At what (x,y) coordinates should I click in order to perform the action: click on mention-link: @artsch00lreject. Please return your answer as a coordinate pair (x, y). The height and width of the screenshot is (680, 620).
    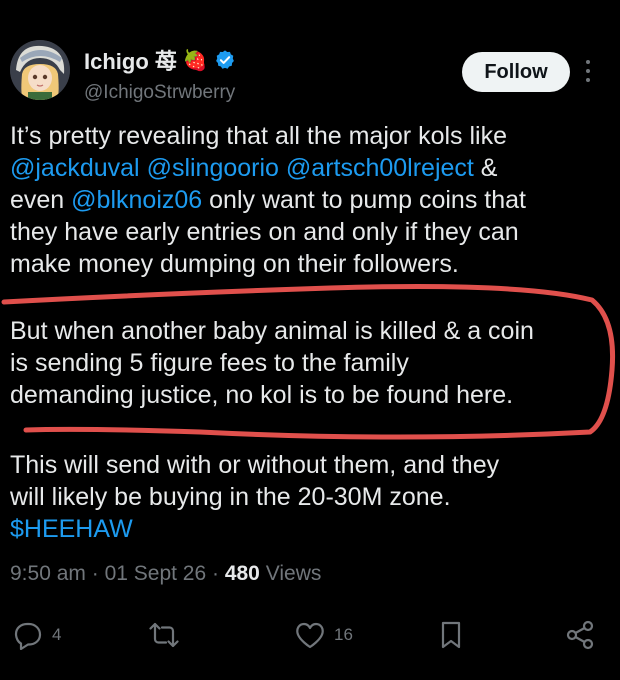
    Looking at the image, I should click on (380, 168).